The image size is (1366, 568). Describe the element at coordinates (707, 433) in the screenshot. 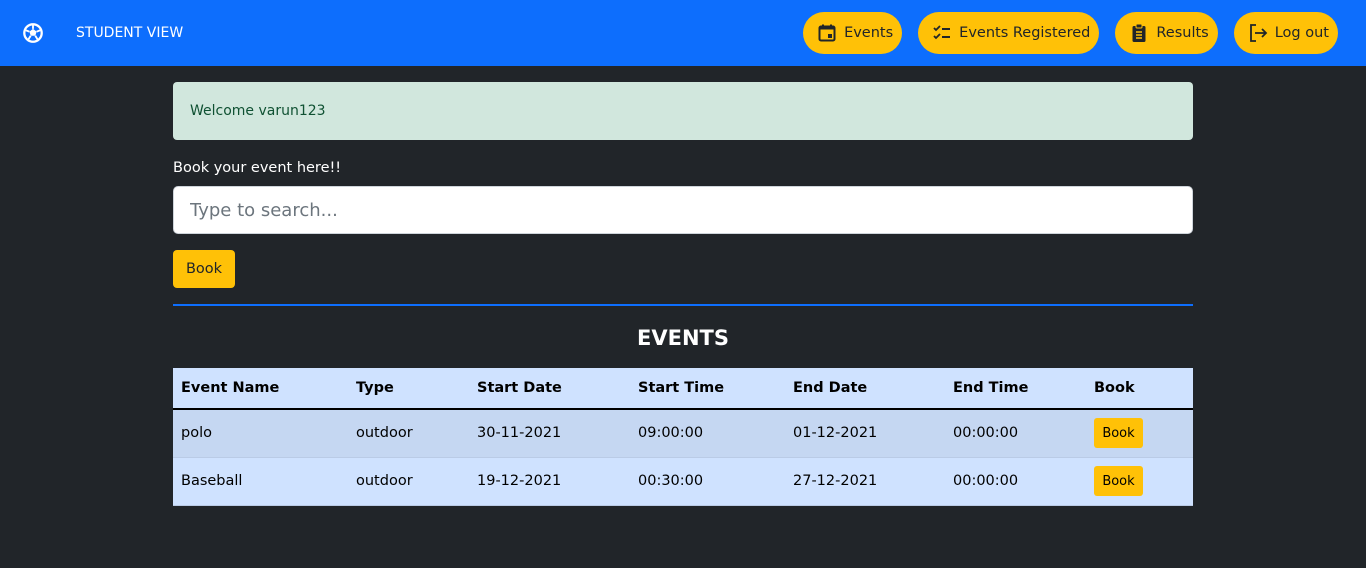

I see `start-time: 09:00:00` at that location.